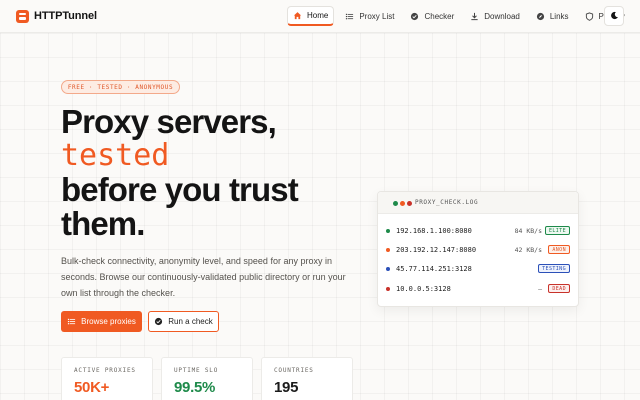 This screenshot has height=400, width=640. I want to click on nav-proxy-list-label: Proxy List, so click(377, 16).